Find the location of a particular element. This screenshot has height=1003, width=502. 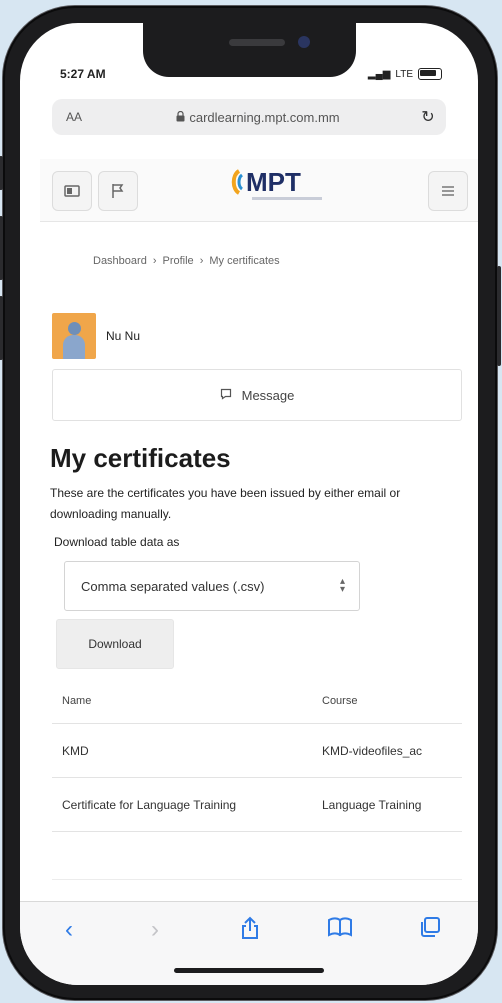

signal-icon: ▂▄▆ is located at coordinates (379, 74).